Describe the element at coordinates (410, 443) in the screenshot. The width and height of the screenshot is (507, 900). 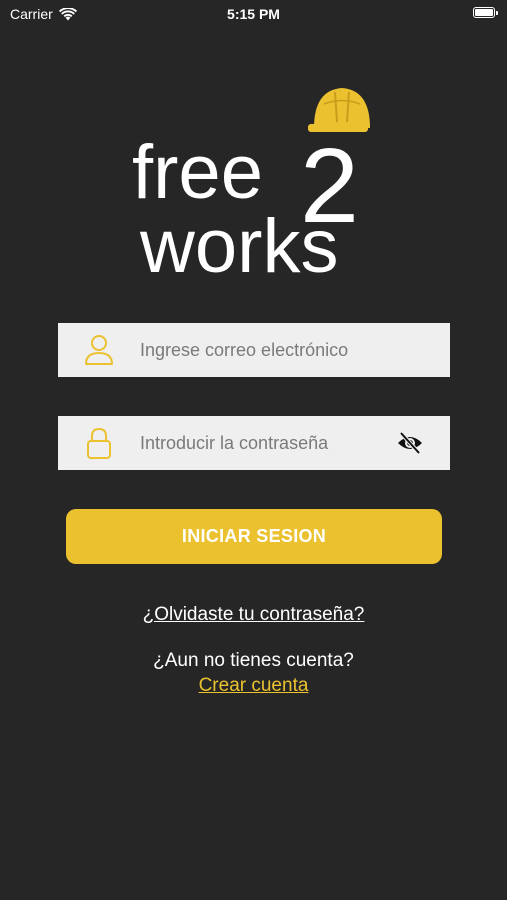
I see `eye-off-icon` at that location.